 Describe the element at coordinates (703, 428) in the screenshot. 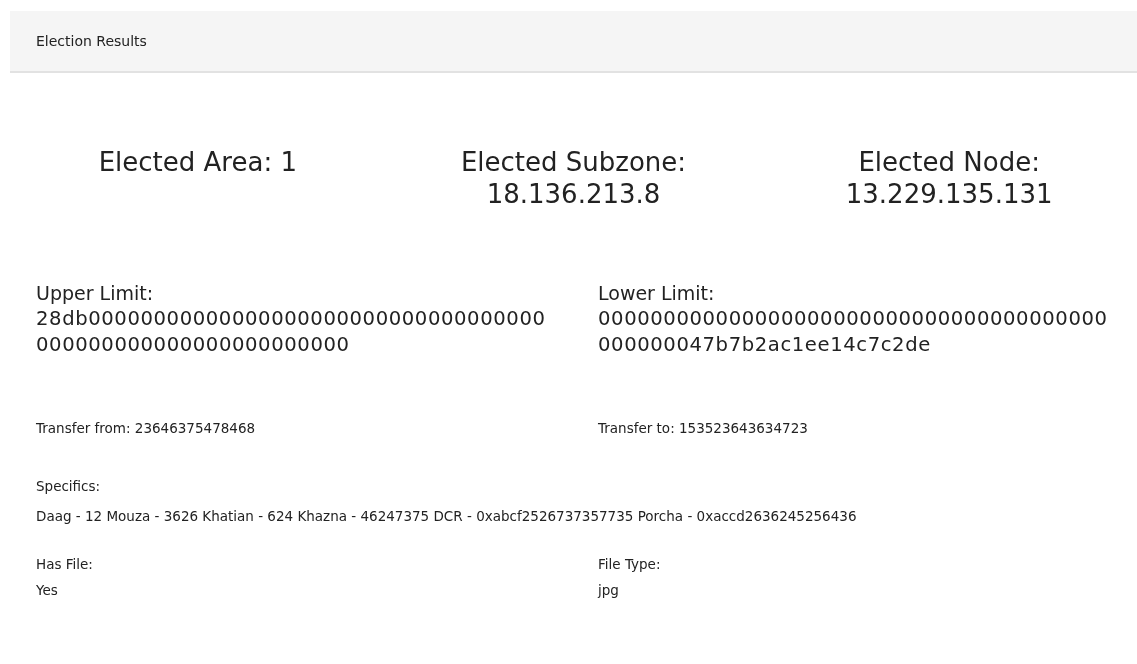

I see `transfer-text: Transfer to: 153523643634723` at that location.